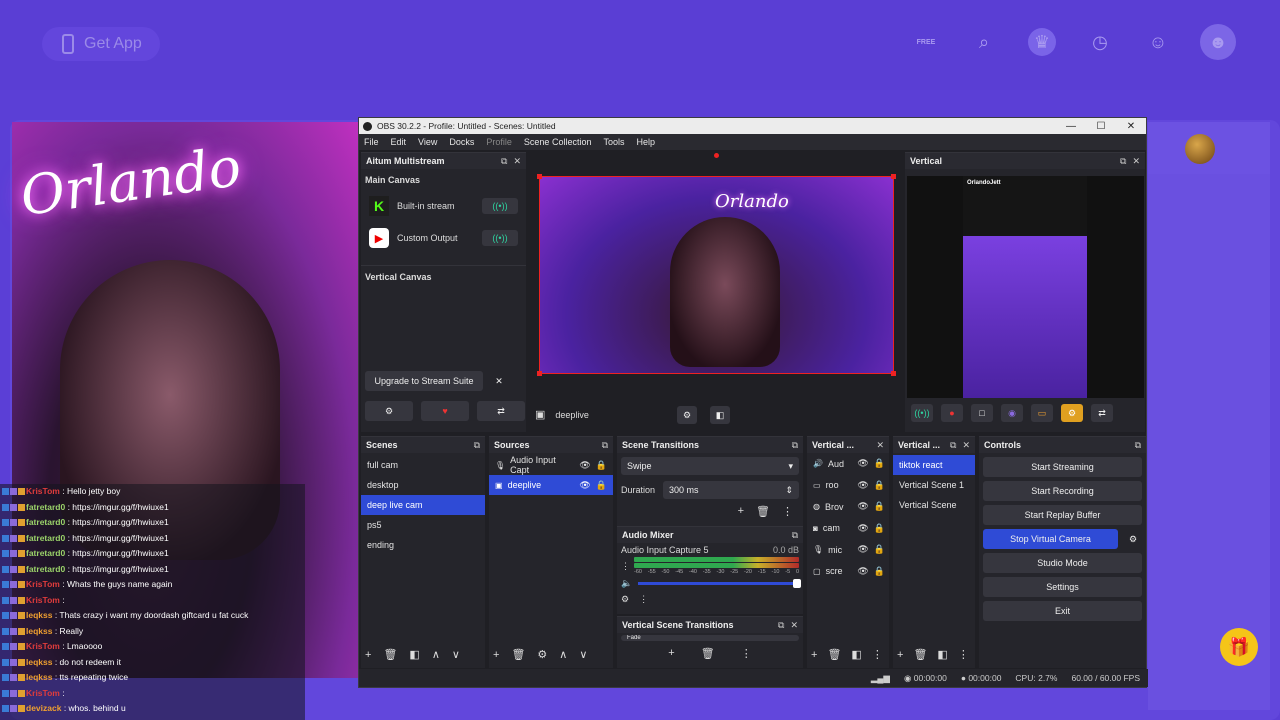  Describe the element at coordinates (1062, 587) in the screenshot. I see `settings-button: Settings` at that location.